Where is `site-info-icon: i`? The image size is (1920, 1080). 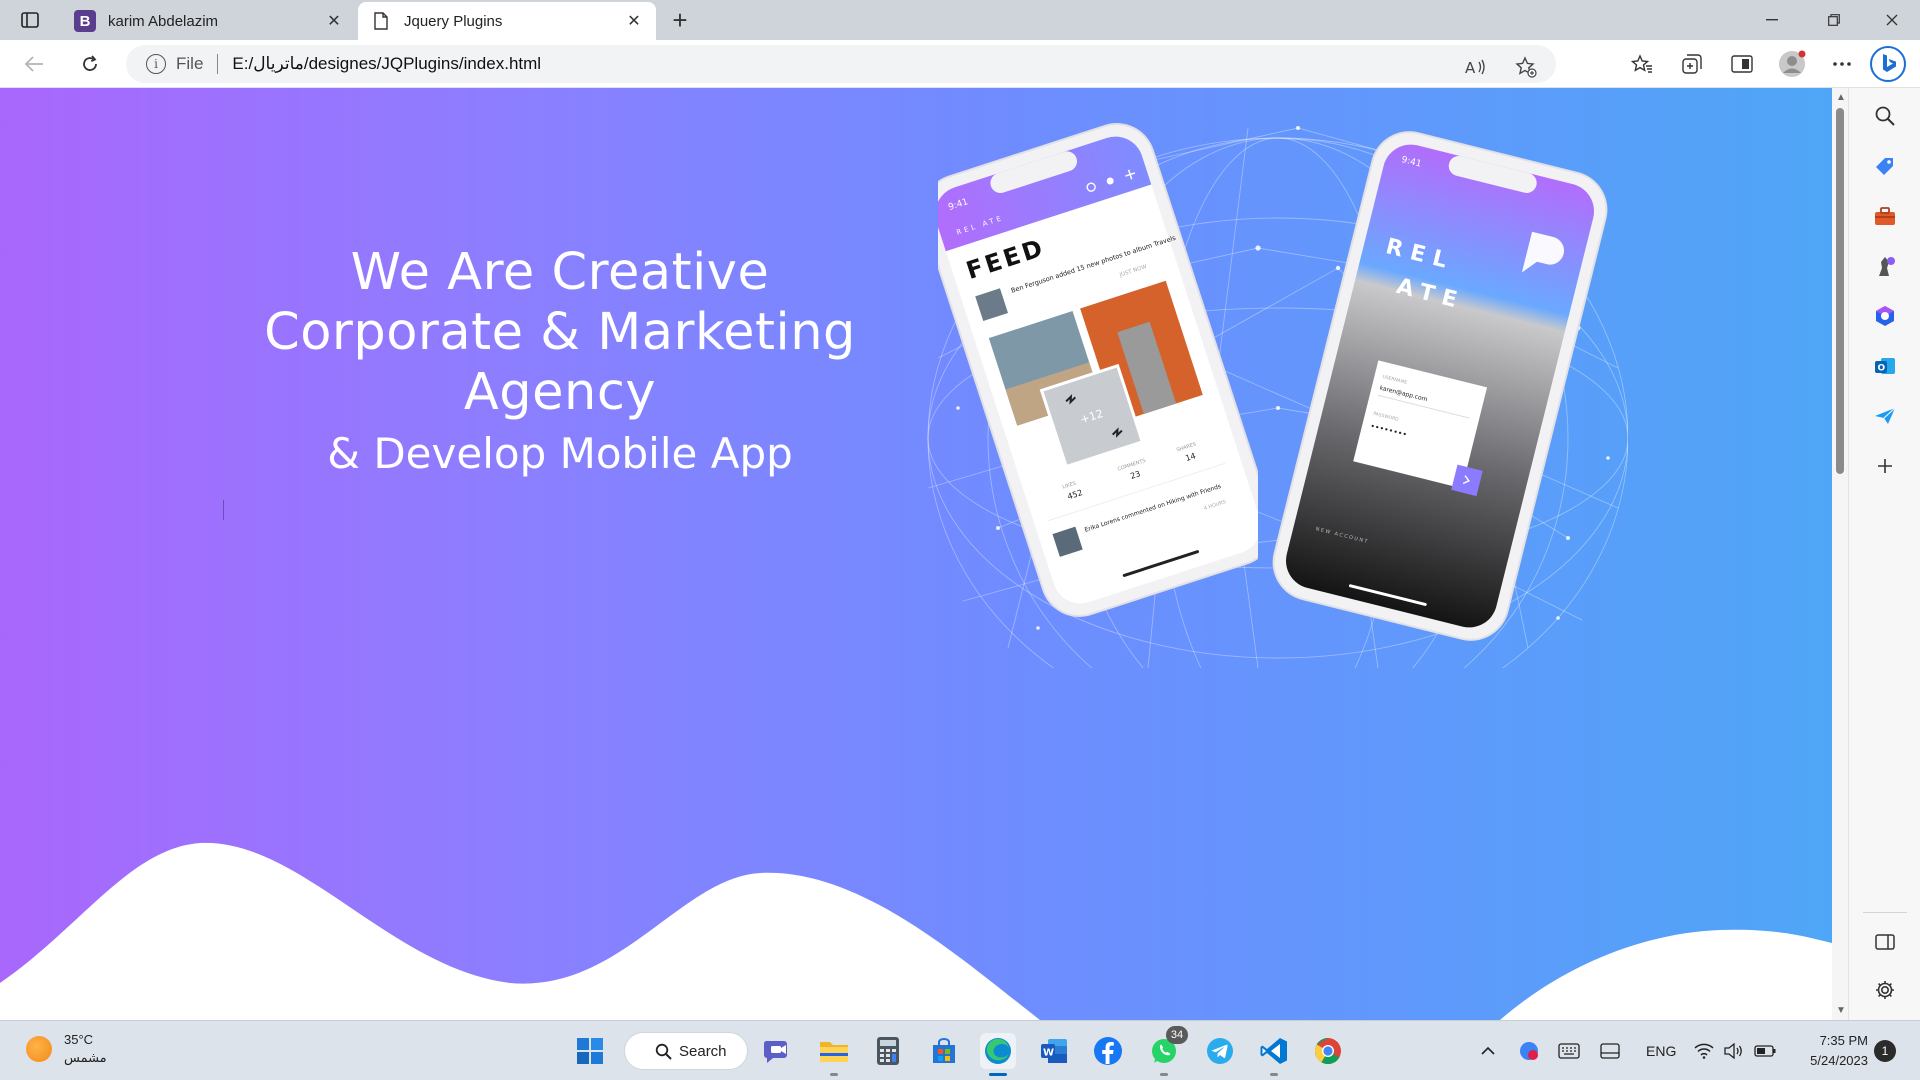 site-info-icon: i is located at coordinates (156, 64).